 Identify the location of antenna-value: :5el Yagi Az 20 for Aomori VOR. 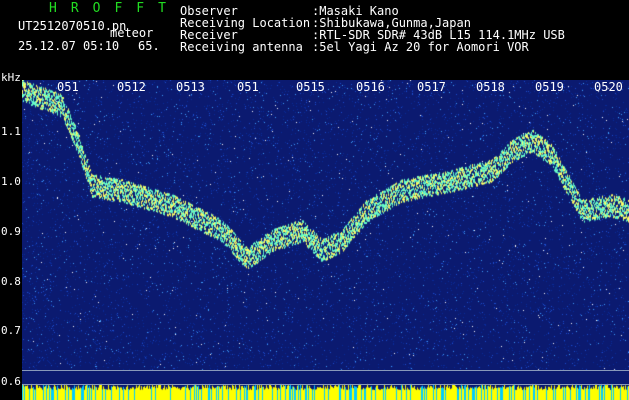
(420, 47).